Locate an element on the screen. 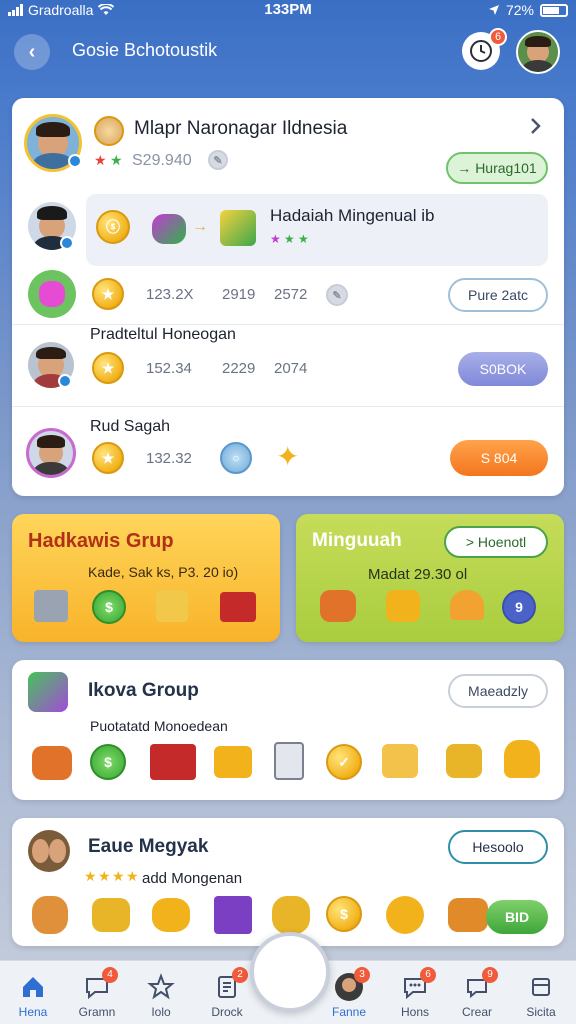 The height and width of the screenshot is (1024, 576). orange-card-title: Hadkawis Grup is located at coordinates (101, 541).